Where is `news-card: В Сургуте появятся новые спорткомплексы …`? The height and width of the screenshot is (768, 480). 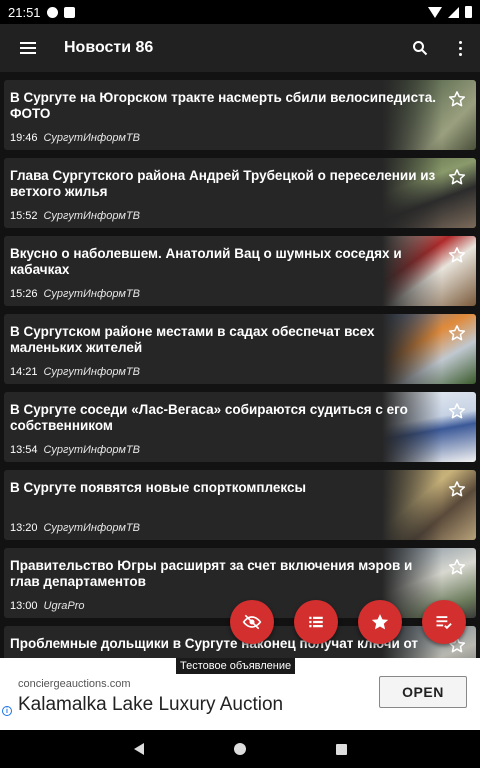
news-card: В Сургуте появятся новые спорткомплексы … is located at coordinates (240, 505).